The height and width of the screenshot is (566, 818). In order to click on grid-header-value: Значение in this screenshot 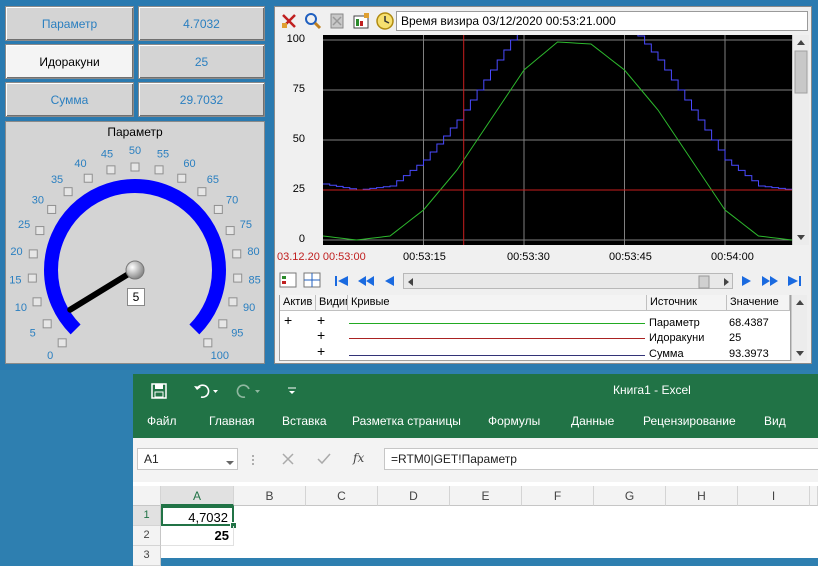, I will do `click(758, 303)`.